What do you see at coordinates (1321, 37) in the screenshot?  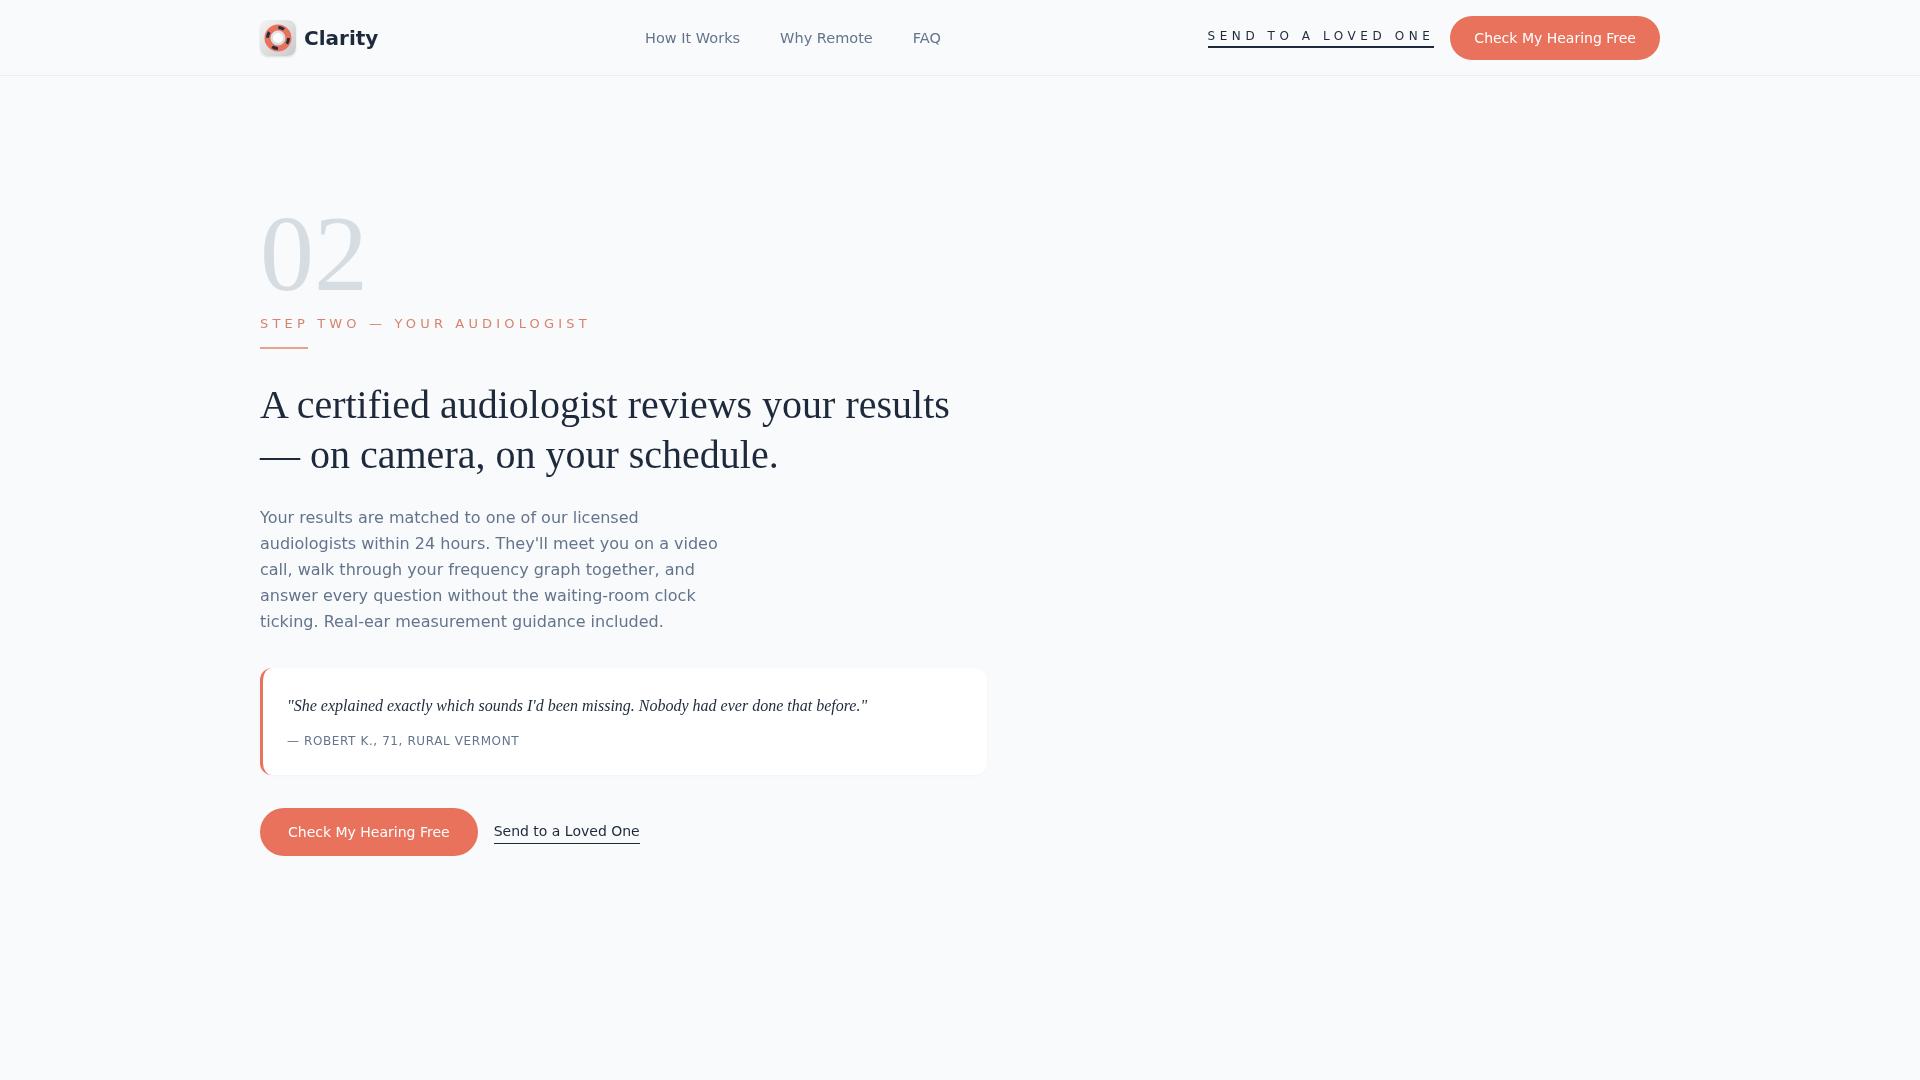 I see `send-to-loved-one-link: SEND TO A LOVED ONE` at bounding box center [1321, 37].